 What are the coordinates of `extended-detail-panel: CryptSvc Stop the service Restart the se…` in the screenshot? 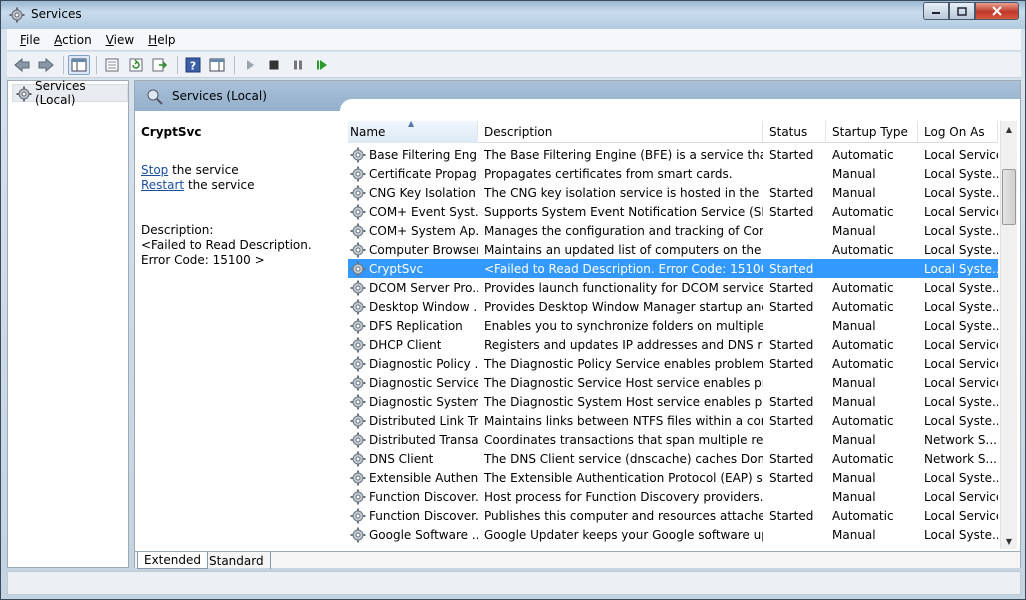 It's located at (241, 196).